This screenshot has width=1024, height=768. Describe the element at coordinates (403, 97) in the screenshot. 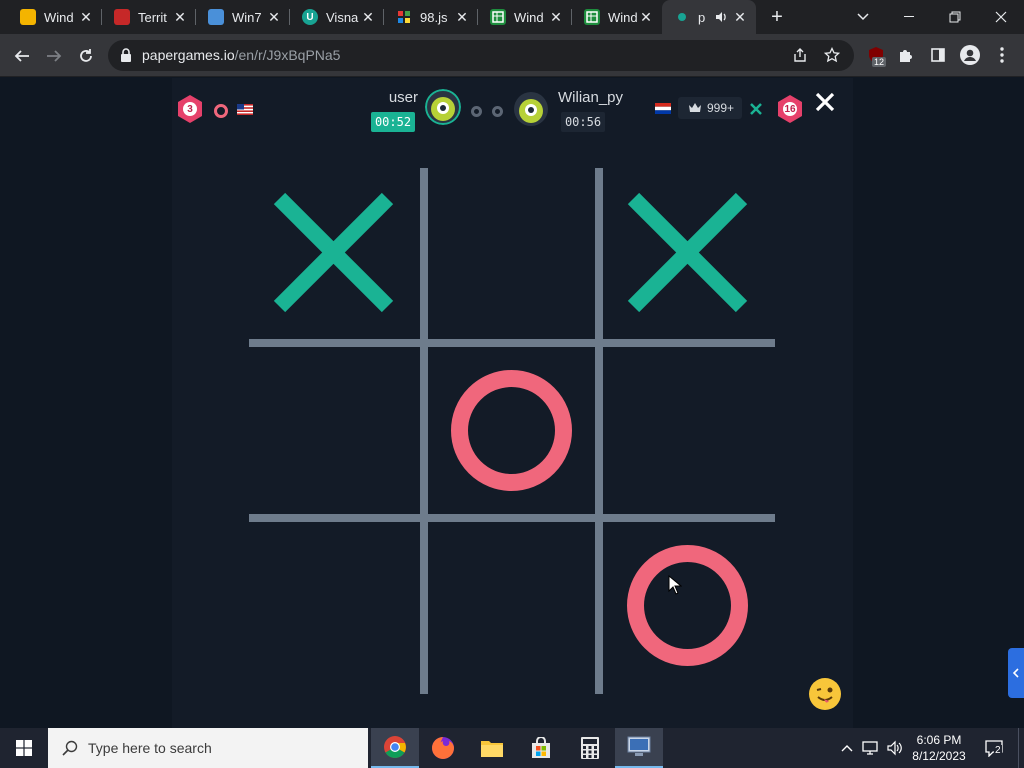

I see `left-player-name: user` at that location.